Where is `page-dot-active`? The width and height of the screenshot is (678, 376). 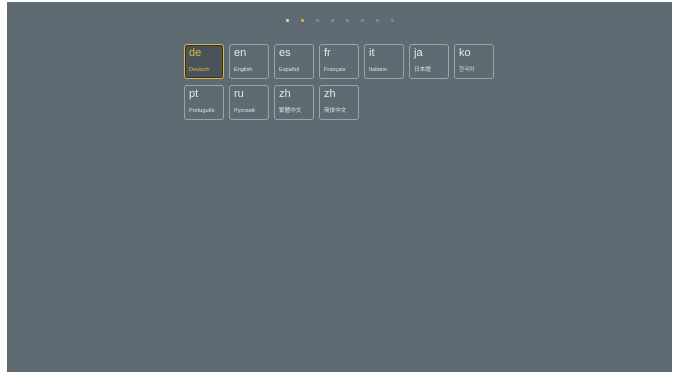 page-dot-active is located at coordinates (302, 20).